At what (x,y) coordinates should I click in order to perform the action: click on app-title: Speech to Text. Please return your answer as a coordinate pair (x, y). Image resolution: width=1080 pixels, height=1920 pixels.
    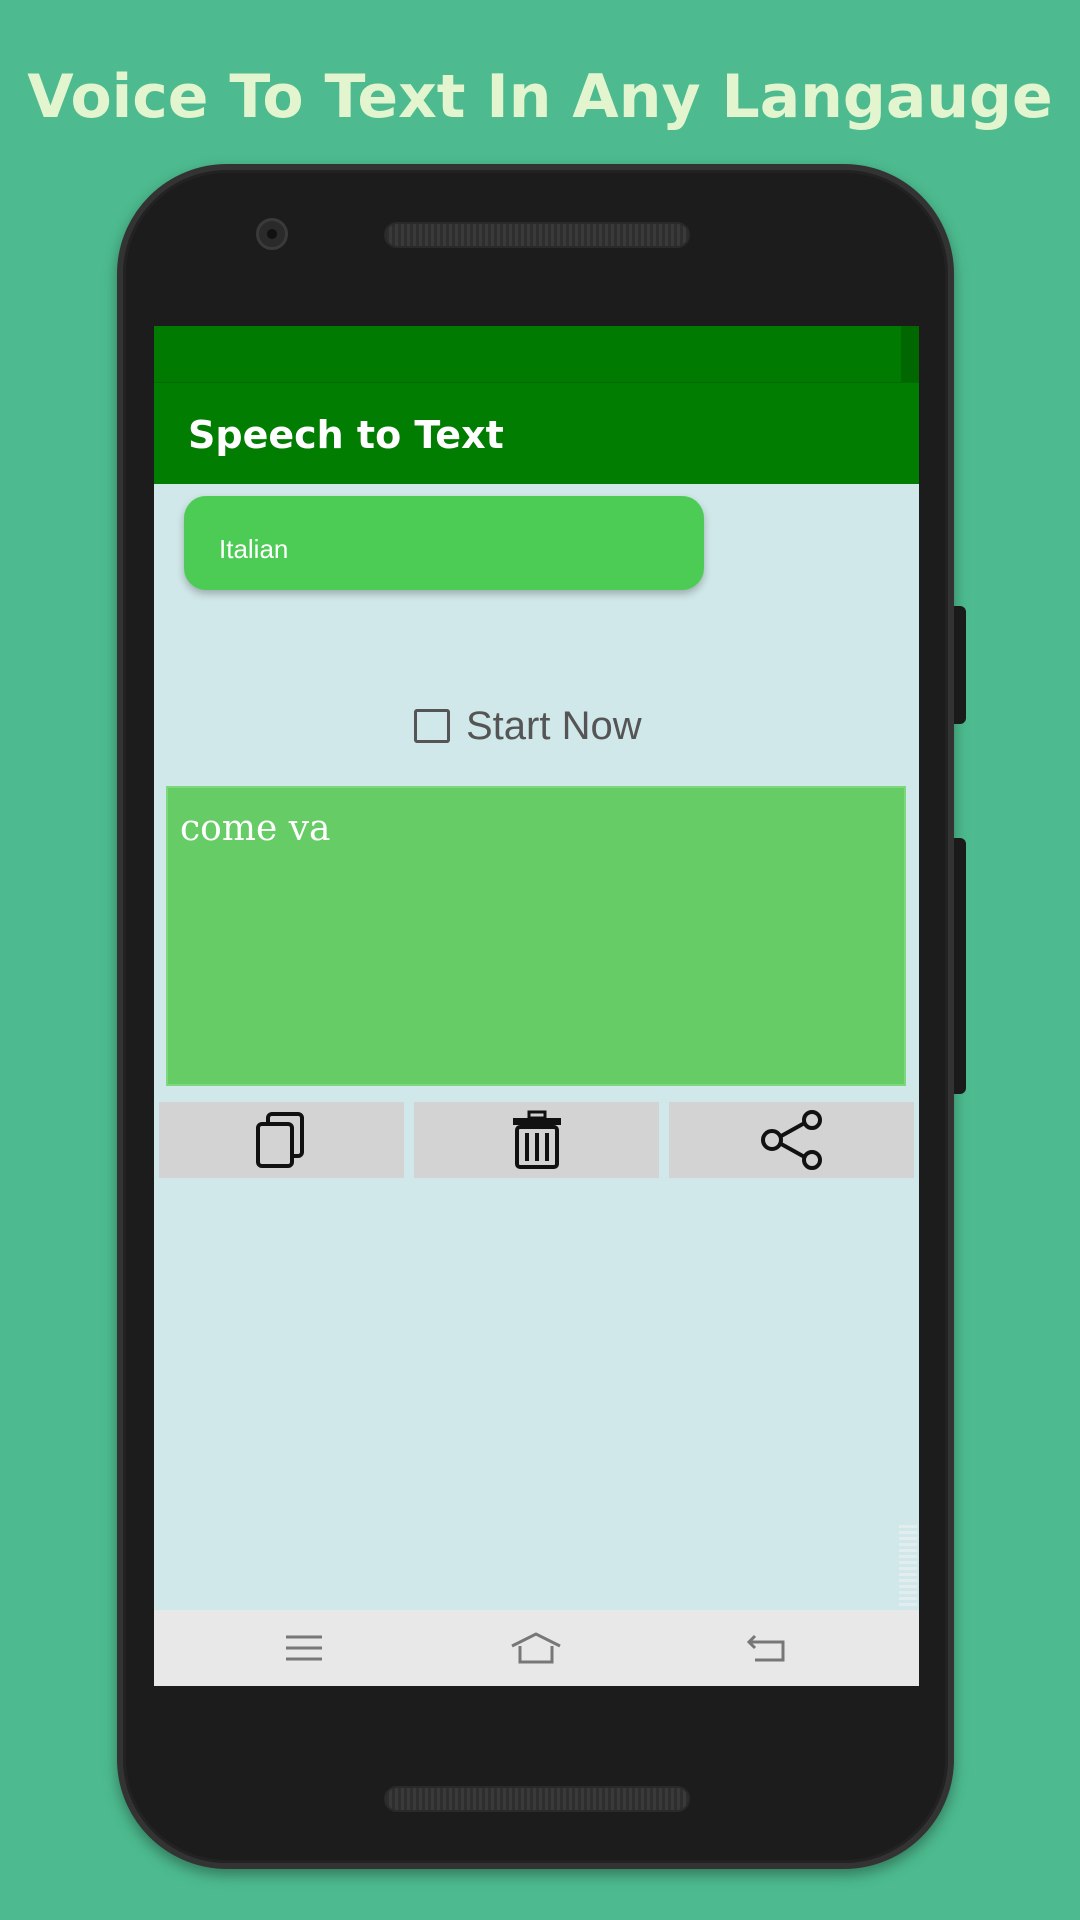
    Looking at the image, I should click on (346, 435).